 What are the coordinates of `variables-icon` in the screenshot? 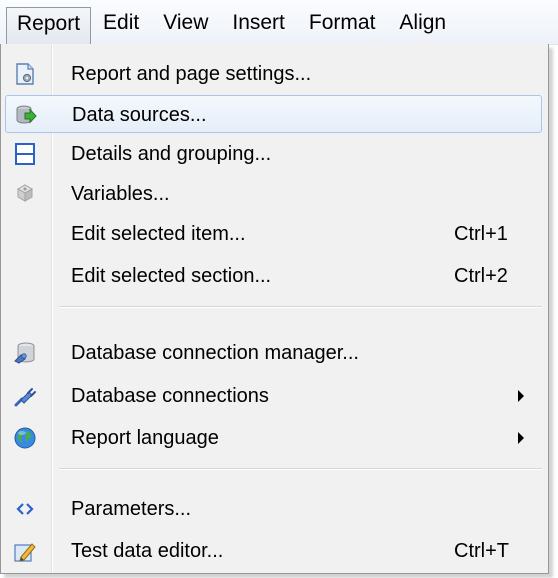 It's located at (25, 194).